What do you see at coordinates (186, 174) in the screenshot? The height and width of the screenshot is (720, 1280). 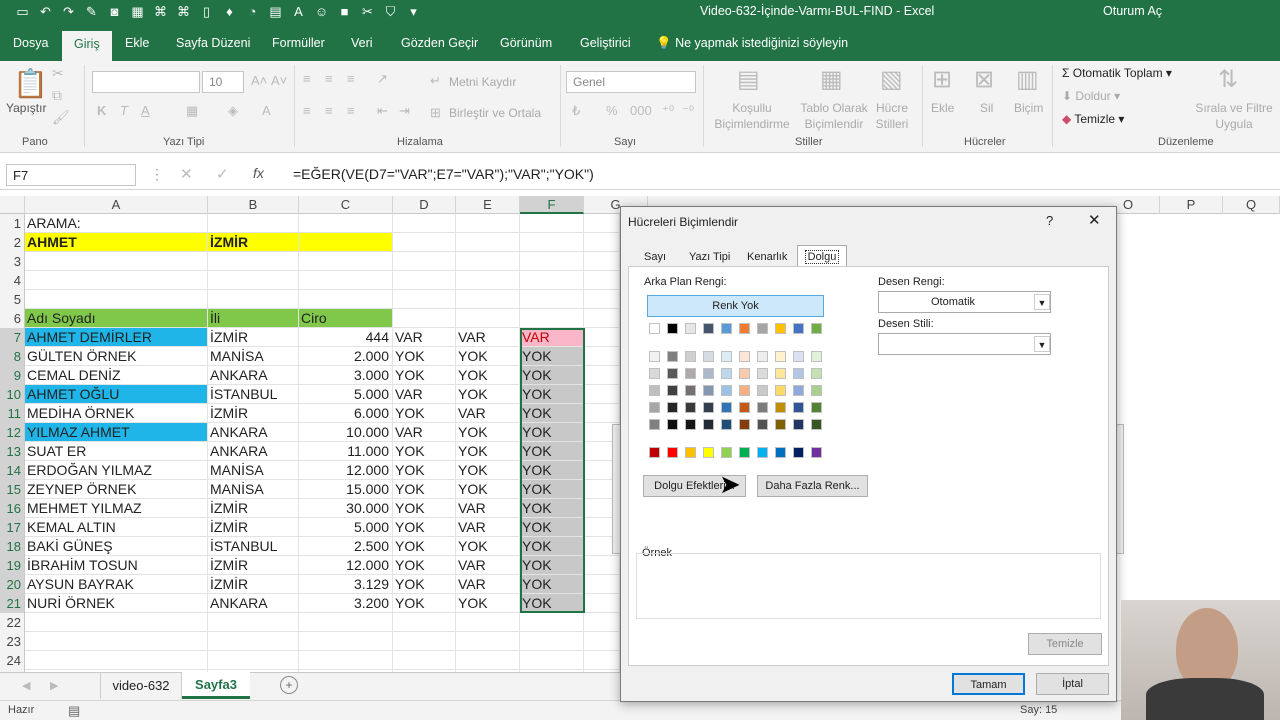 I see `cancel-icon: ✕` at bounding box center [186, 174].